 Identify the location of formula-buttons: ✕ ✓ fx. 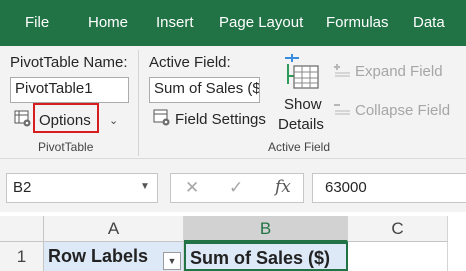
(237, 188).